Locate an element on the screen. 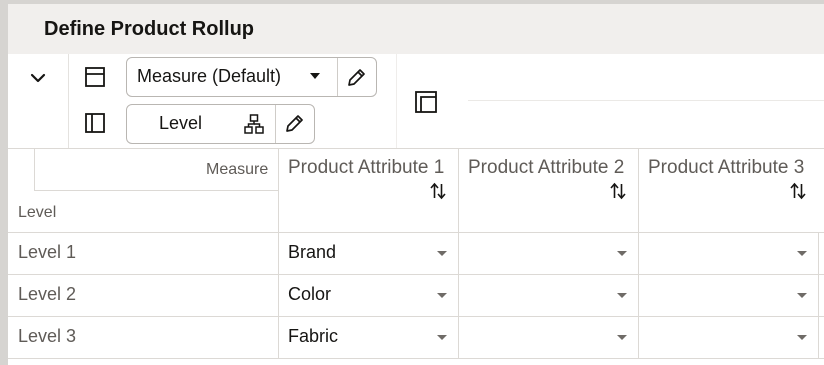 This screenshot has width=824, height=365. column-header-product-attribute-1: Product Attribute 1 is located at coordinates (368, 190).